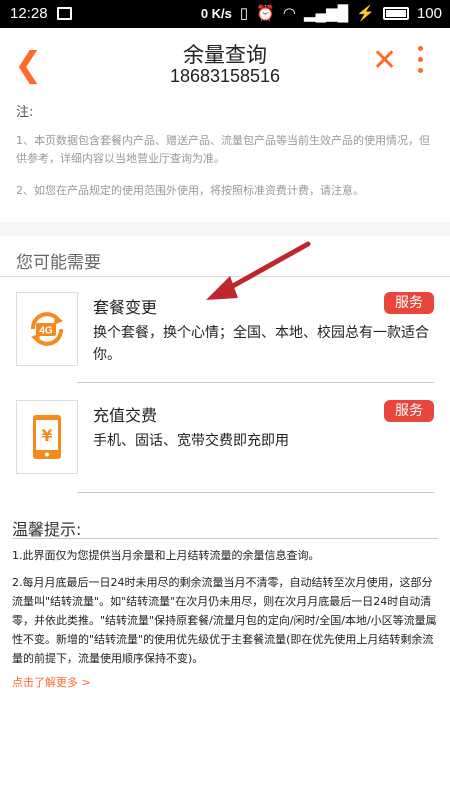 This screenshot has width=450, height=800. I want to click on battery-level: 100, so click(429, 13).